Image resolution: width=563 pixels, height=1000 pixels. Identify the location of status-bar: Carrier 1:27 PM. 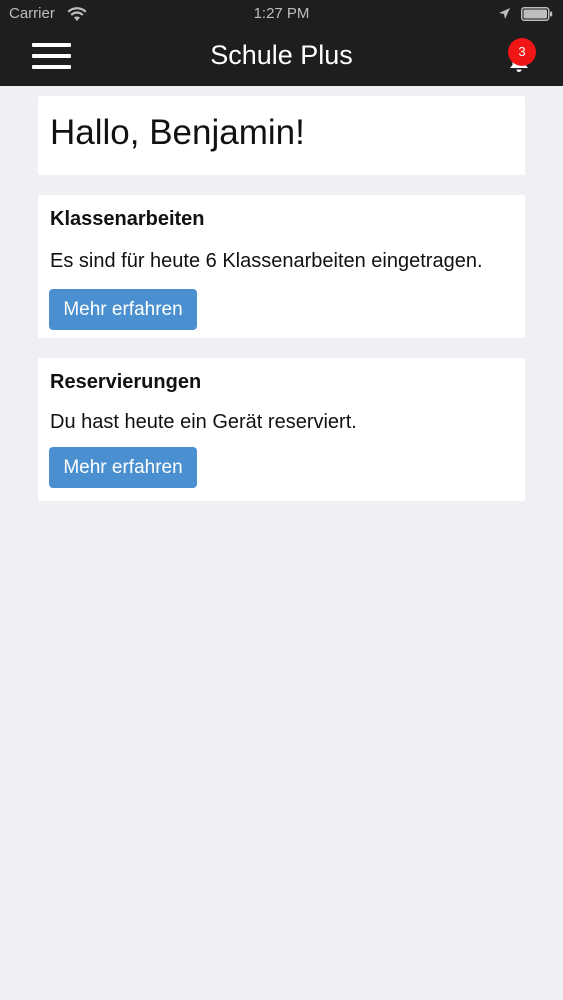
(281, 14).